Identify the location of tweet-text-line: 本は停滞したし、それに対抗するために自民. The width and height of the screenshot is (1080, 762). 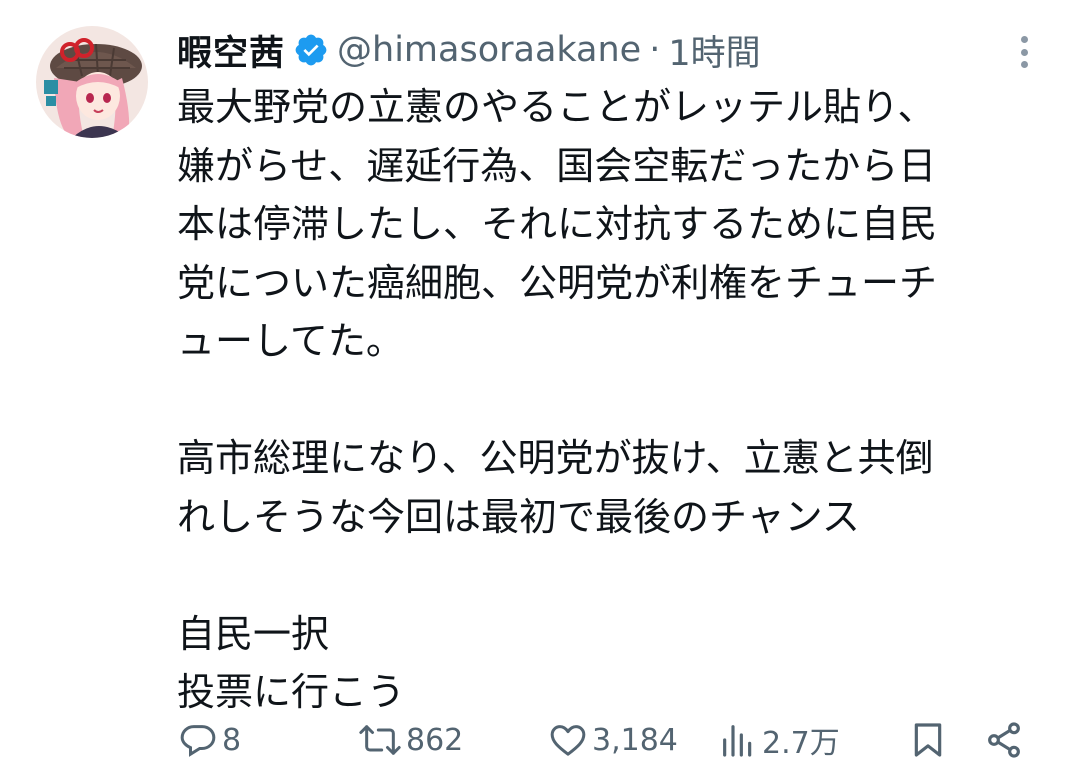
(557, 224).